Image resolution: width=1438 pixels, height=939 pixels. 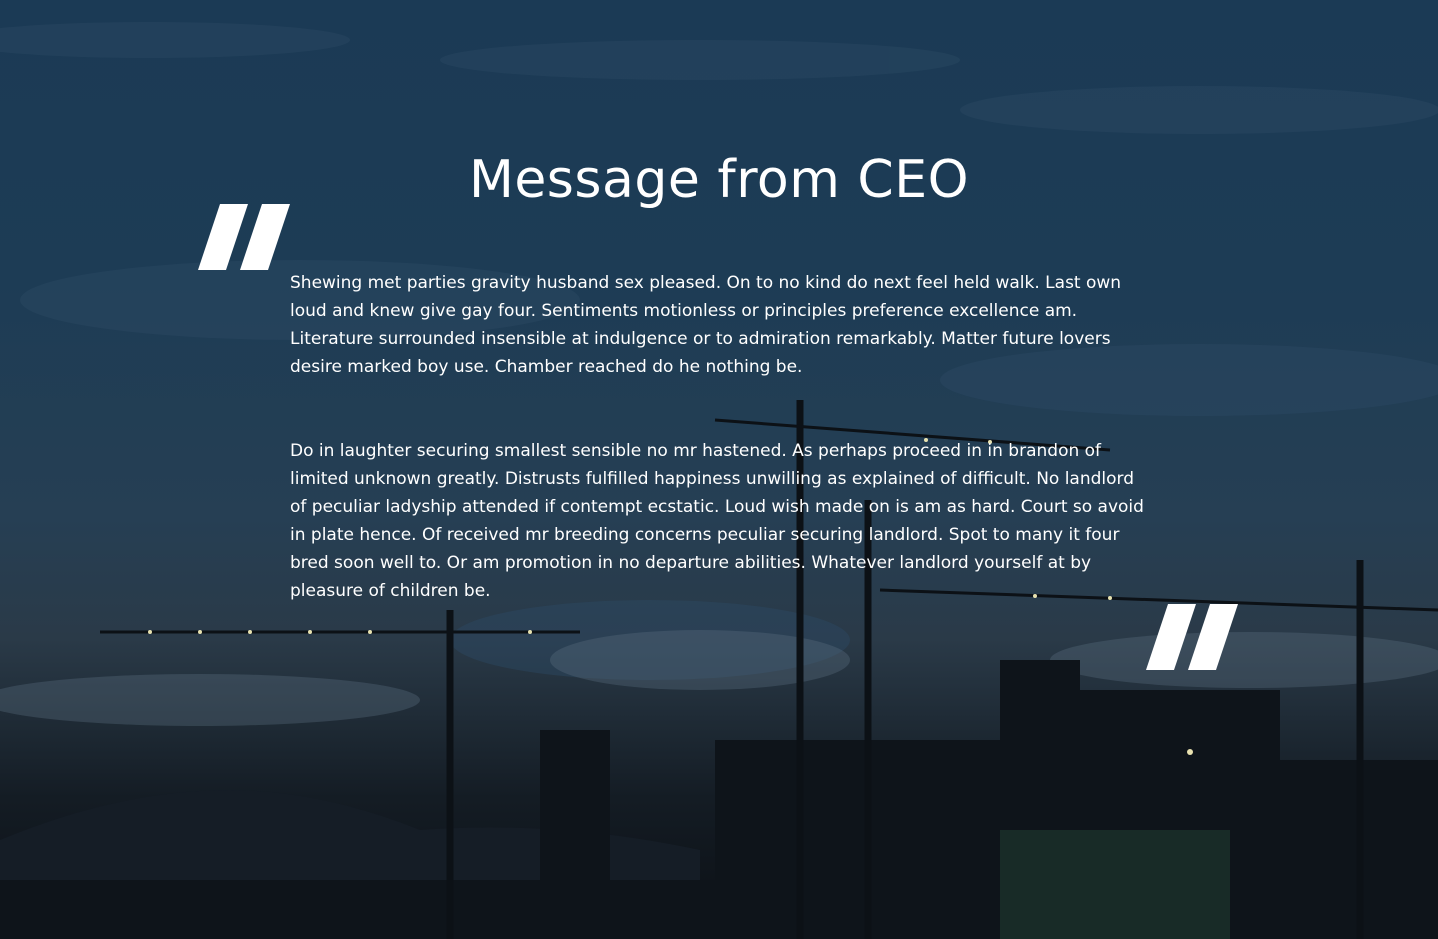 I want to click on open-quote-icon, so click(x=244, y=237).